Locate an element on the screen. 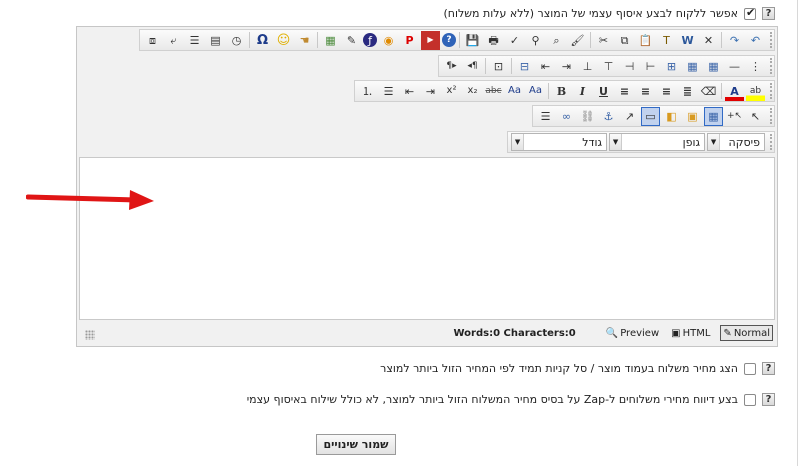 Image resolution: width=803 pixels, height=466 pixels. find-replace-icon: ⚲ is located at coordinates (535, 40).